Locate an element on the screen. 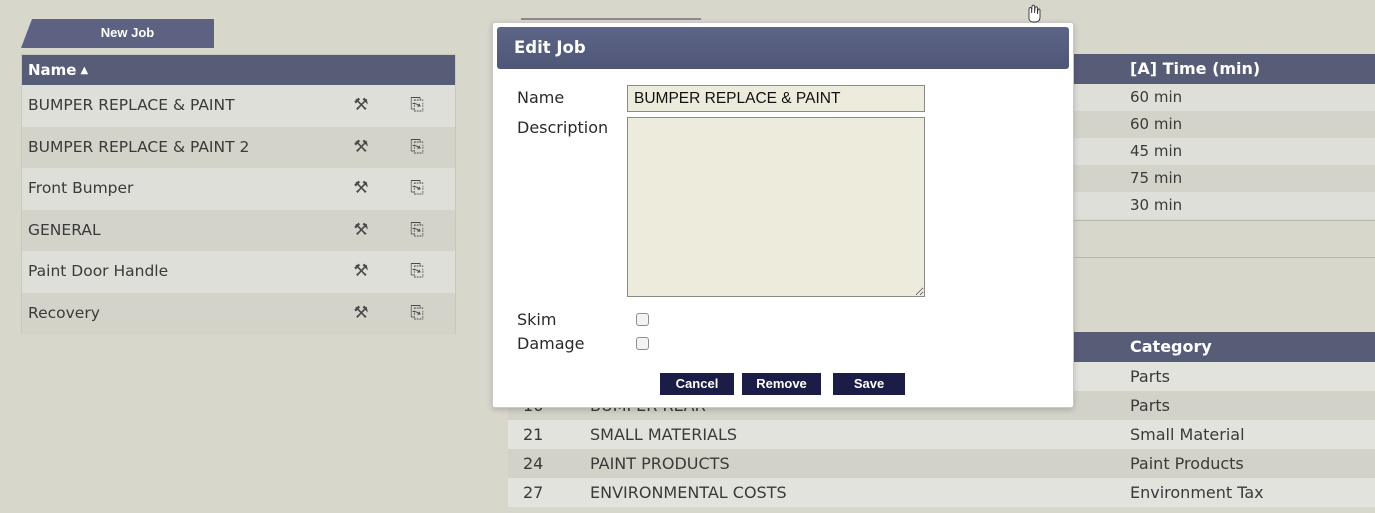  damage-label: Damage is located at coordinates (551, 343).